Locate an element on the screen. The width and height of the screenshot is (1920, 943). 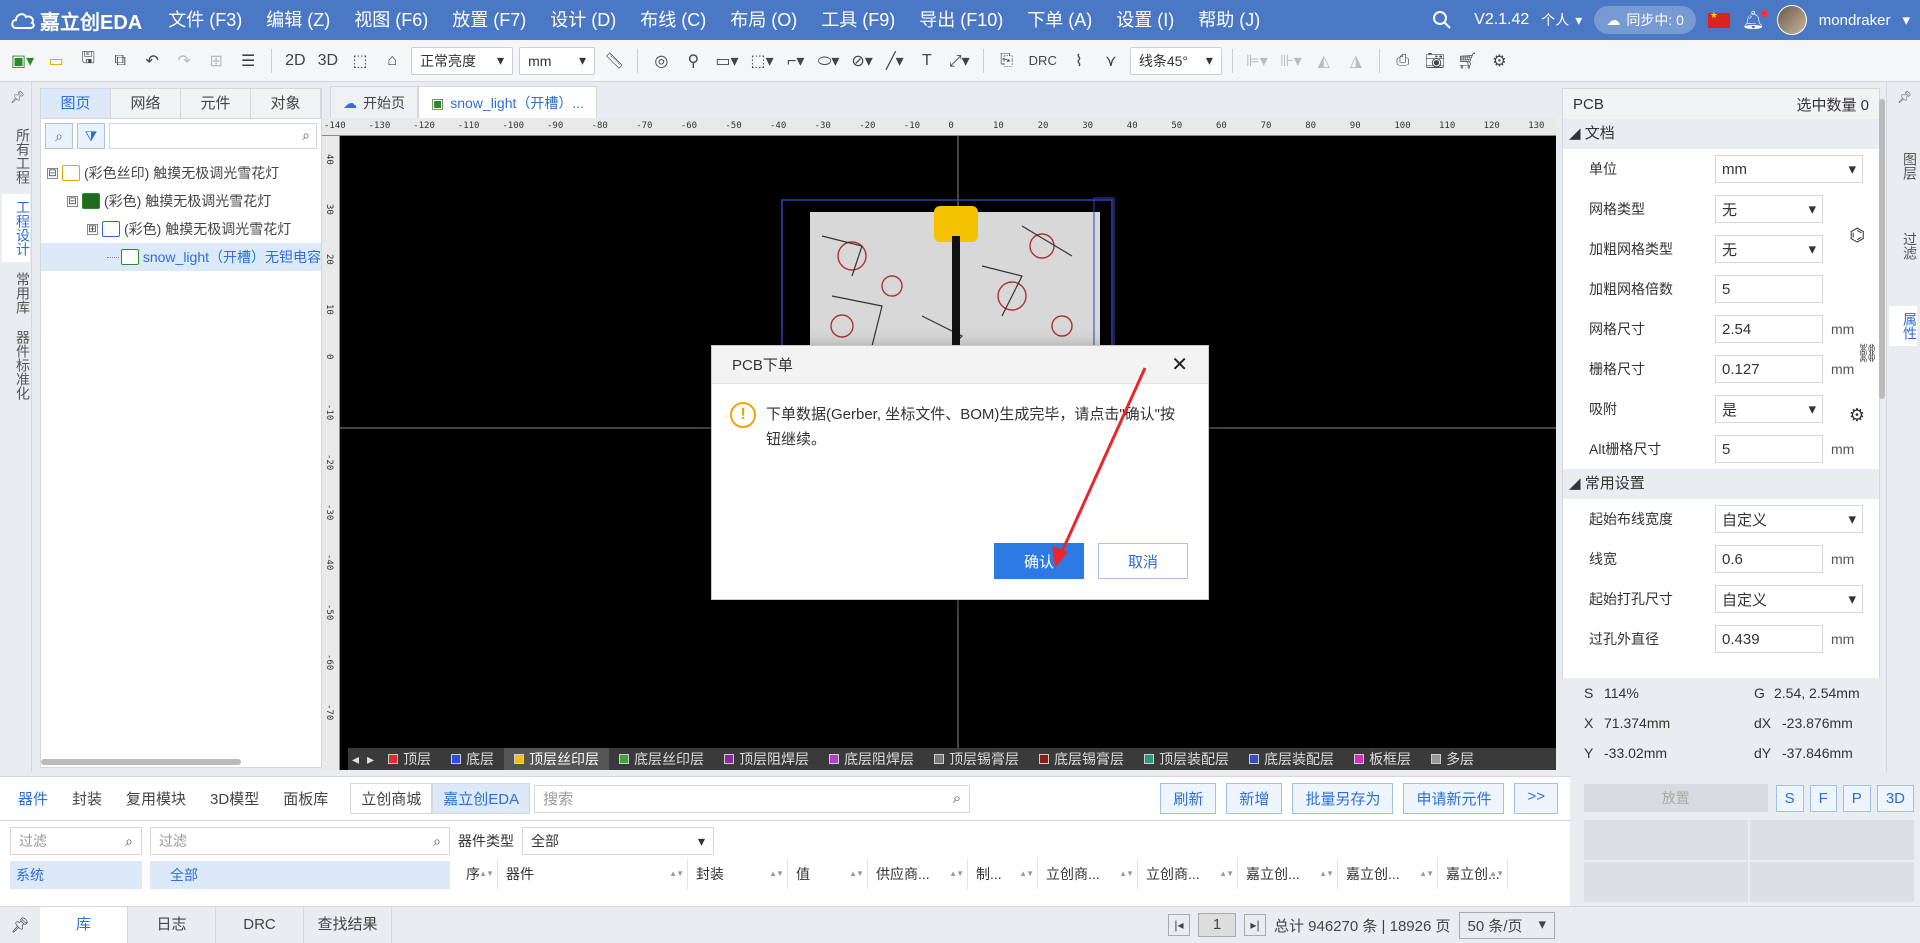
ellipse-icon: ⬭▾ is located at coordinates (829, 61).